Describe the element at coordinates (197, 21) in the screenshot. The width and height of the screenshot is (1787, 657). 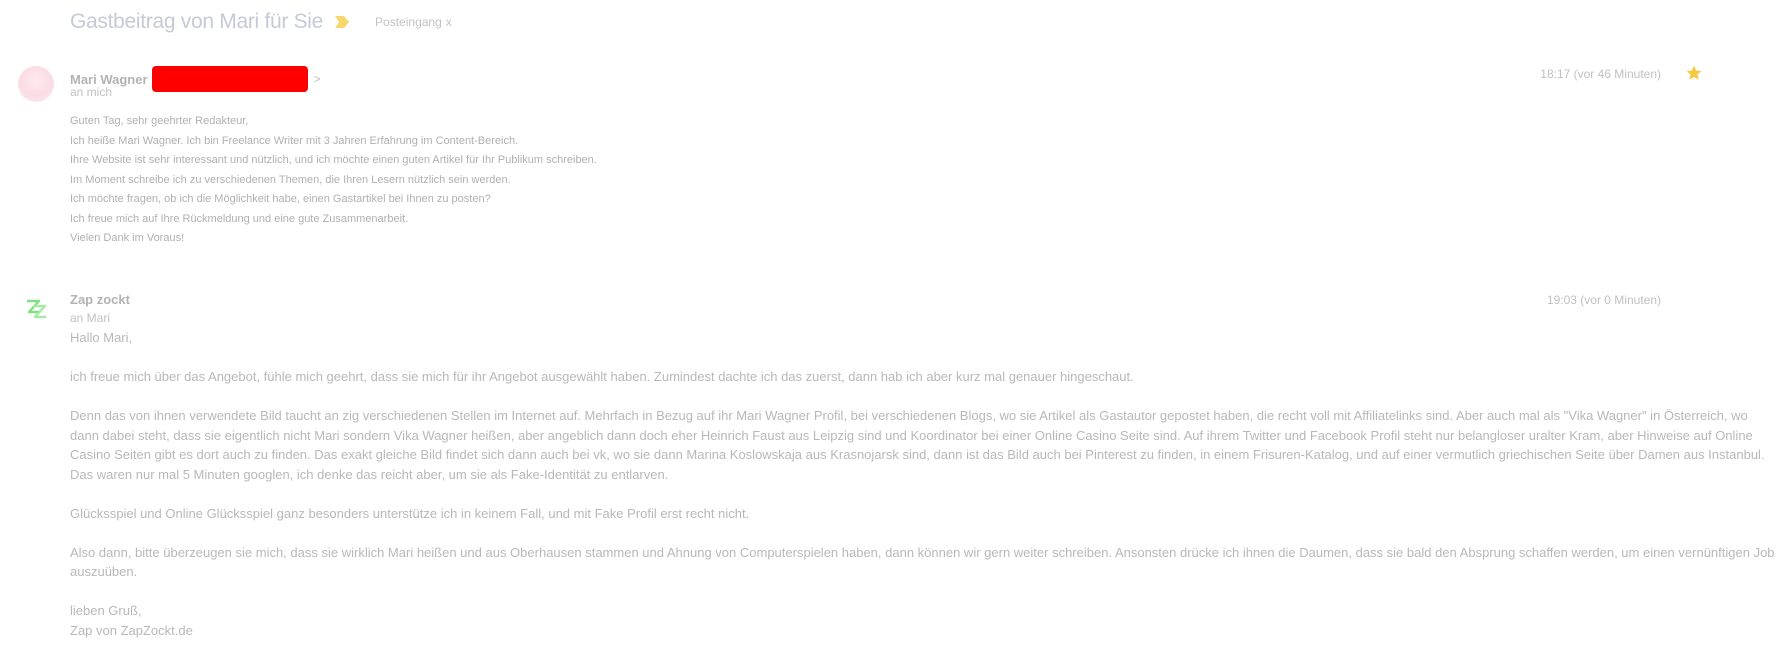
I see `thread-subject: Gastbeitrag von Mari für Sie` at that location.